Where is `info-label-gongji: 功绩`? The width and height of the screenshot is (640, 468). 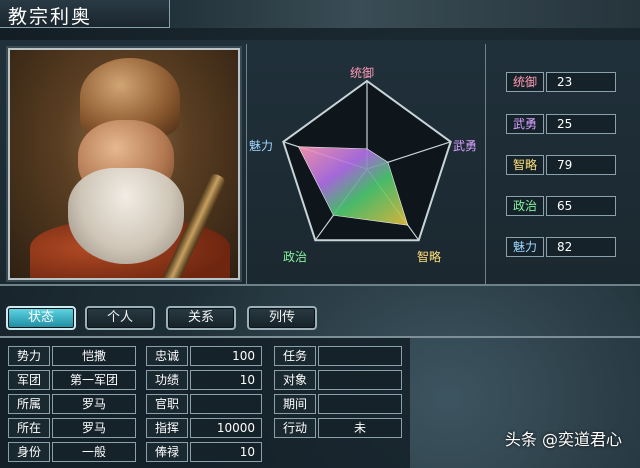 info-label-gongji: 功绩 is located at coordinates (167, 380).